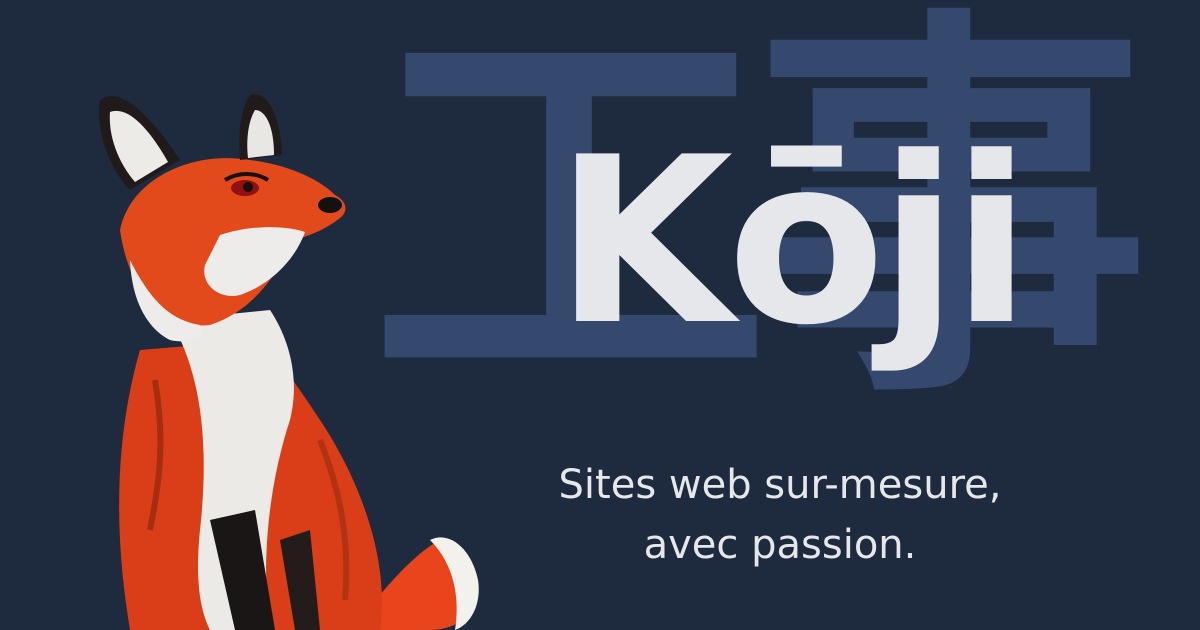 This screenshot has width=1200, height=630. I want to click on tagline: Sites web sur-mesure, avec passion., so click(780, 515).